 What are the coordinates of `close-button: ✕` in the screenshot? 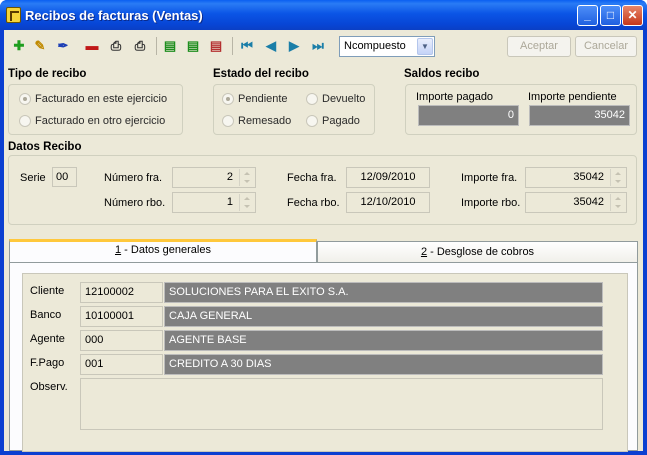 It's located at (632, 15).